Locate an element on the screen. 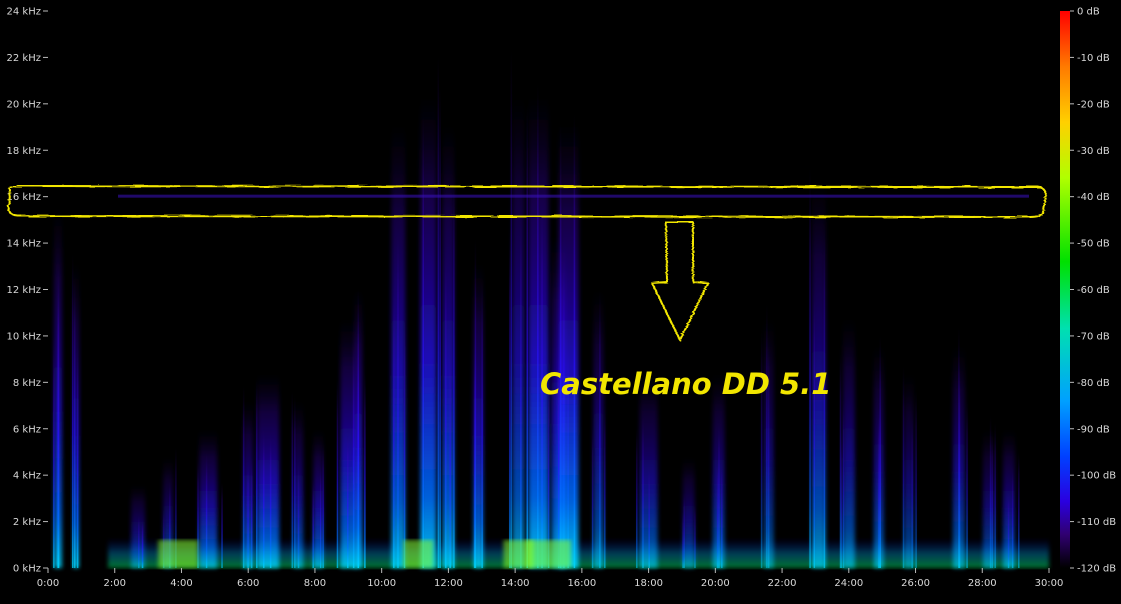 The image size is (1121, 604). y-tick-label: 12 kHz is located at coordinates (24, 290).